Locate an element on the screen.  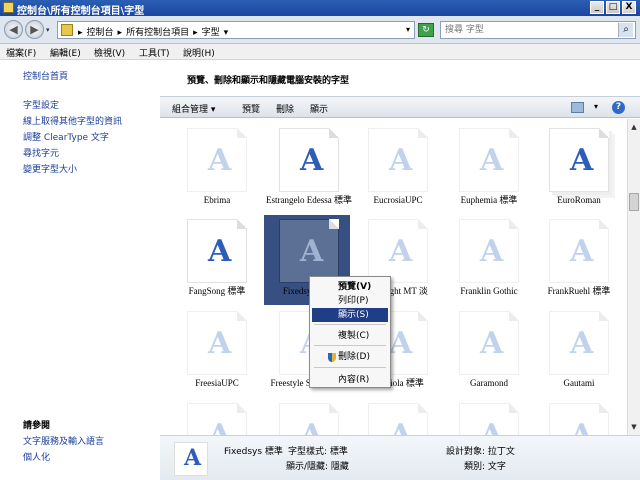
history-dropdown: ▾ is located at coordinates (48, 30).